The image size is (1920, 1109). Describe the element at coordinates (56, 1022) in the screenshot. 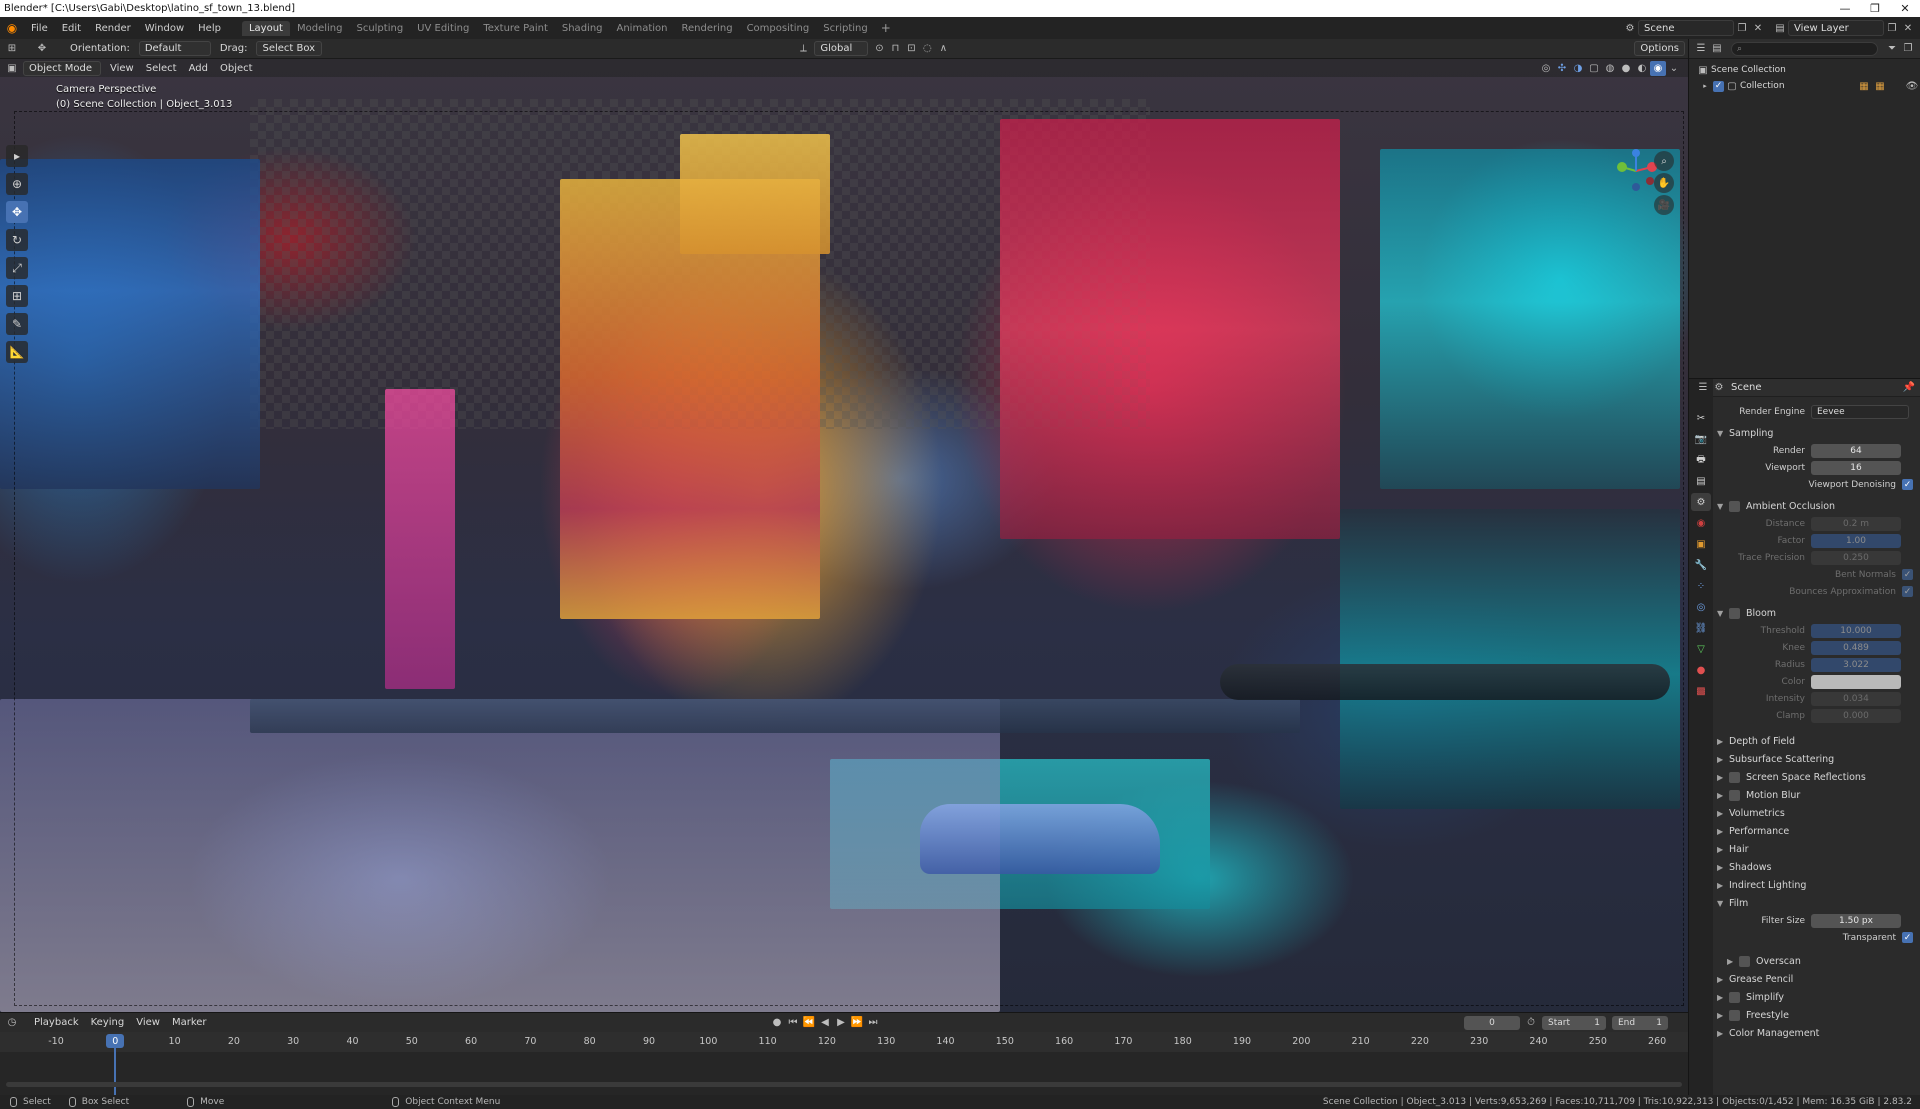

I see `timeline-menu-playback: Playback` at that location.